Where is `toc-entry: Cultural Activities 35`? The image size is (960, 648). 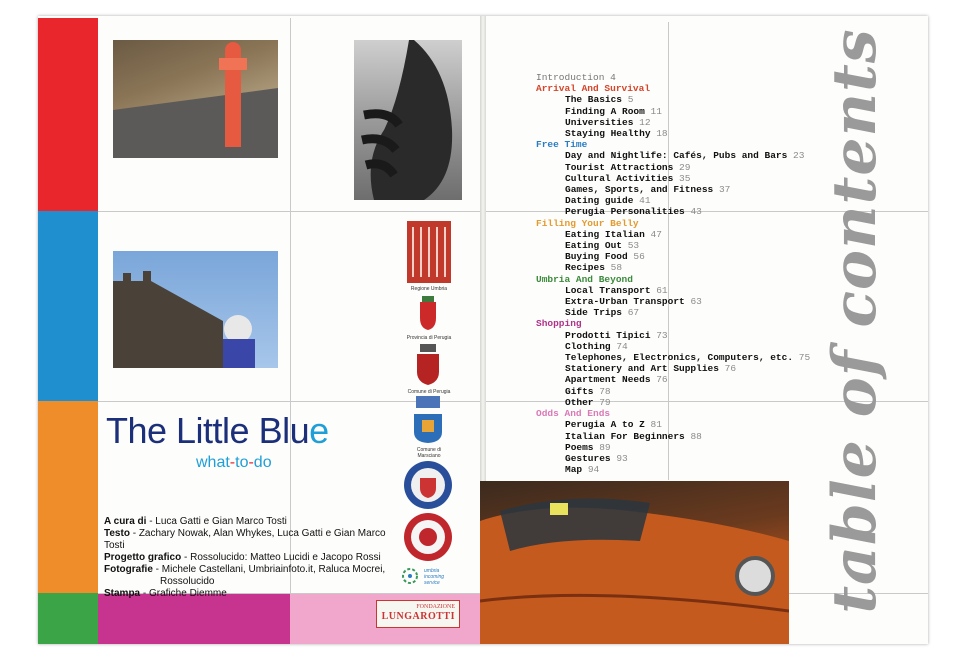
toc-entry: Cultural Activities 35 is located at coordinates (628, 178).